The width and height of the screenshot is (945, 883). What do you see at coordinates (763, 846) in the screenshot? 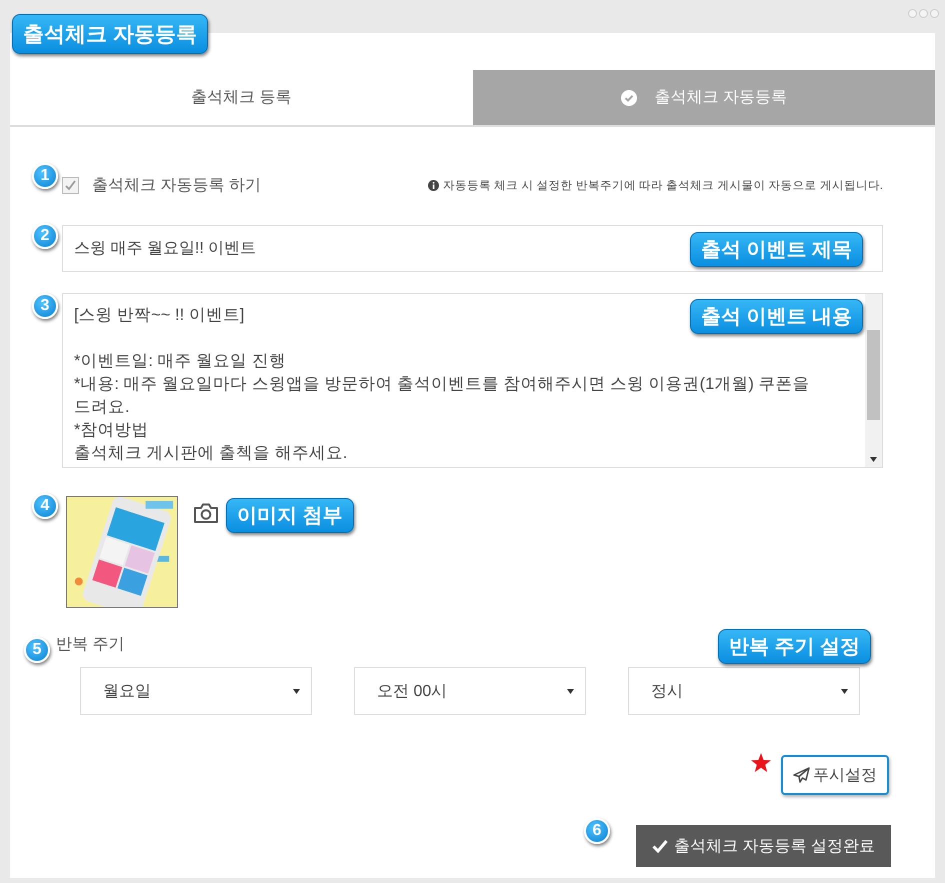
I see `save-settings-button: 출석체크 자동등록 설정완료` at bounding box center [763, 846].